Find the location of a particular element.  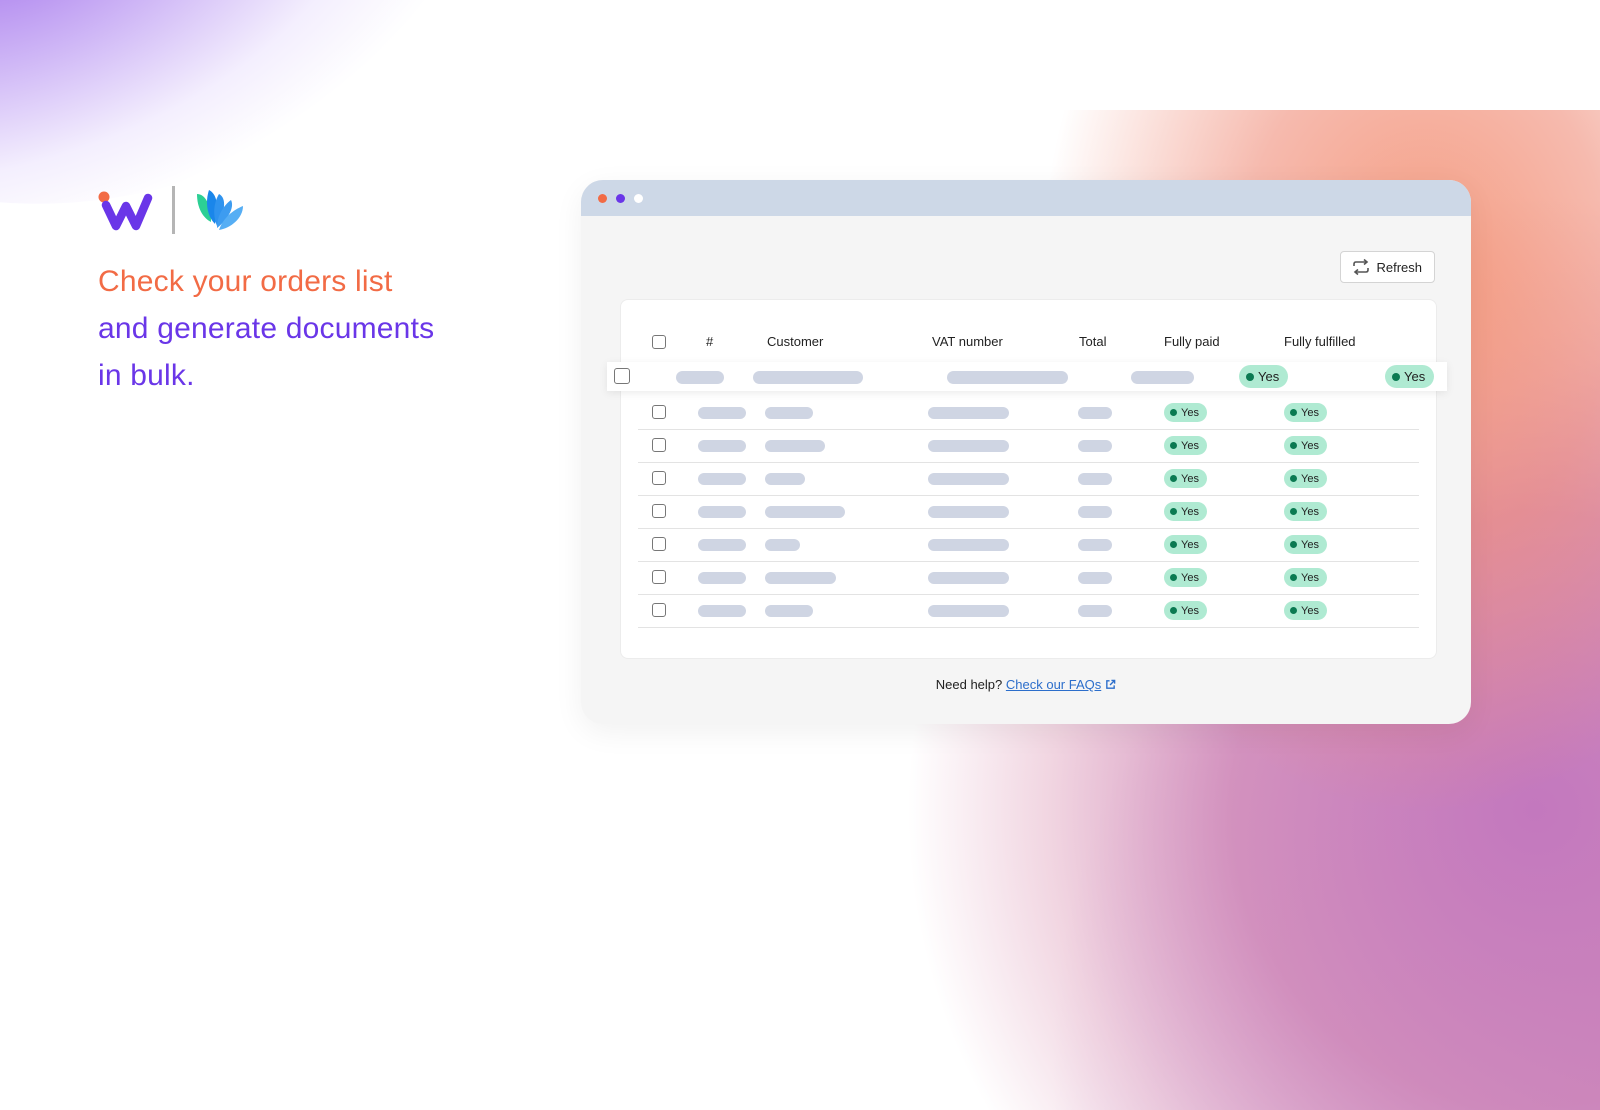

refresh-button: Refresh is located at coordinates (1387, 267).